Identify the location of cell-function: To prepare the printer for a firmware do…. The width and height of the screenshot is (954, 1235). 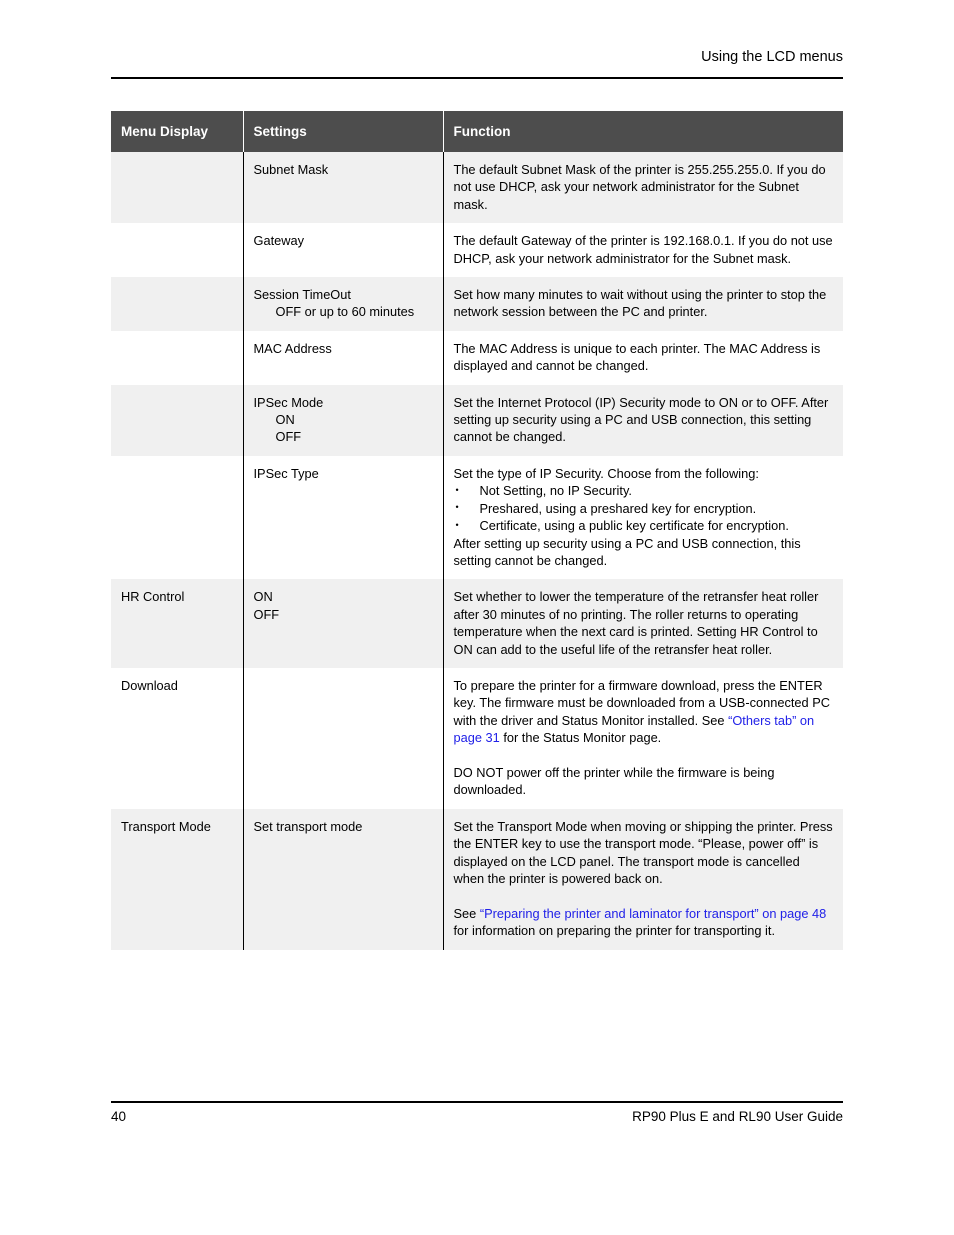
(643, 738).